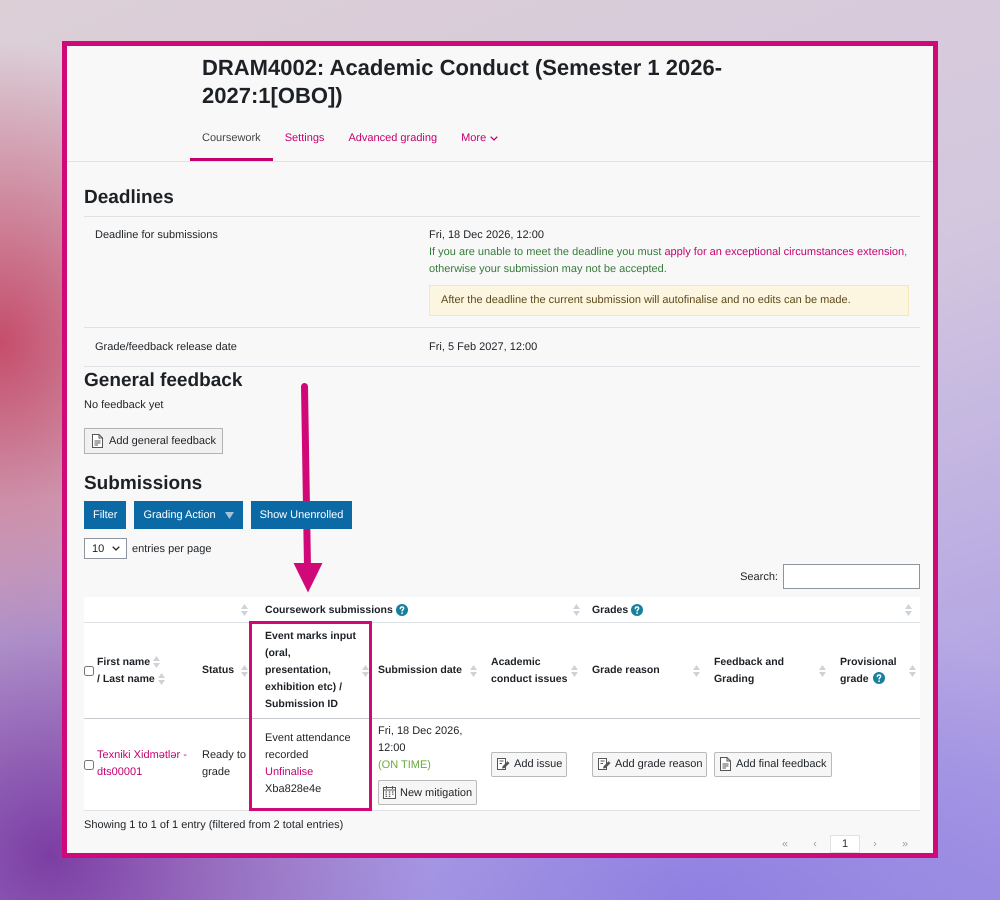 The width and height of the screenshot is (1000, 900). Describe the element at coordinates (293, 789) in the screenshot. I see `cell-text: Xba828e4e` at that location.